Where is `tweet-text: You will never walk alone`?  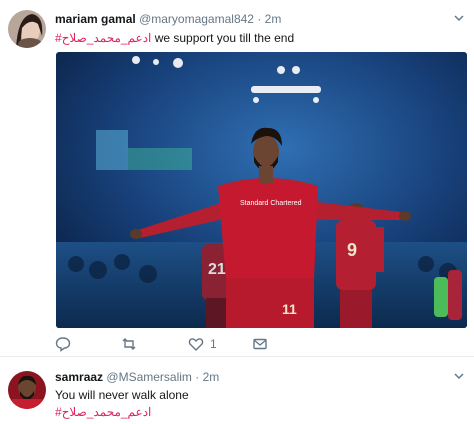 tweet-text: You will never walk alone is located at coordinates (122, 395).